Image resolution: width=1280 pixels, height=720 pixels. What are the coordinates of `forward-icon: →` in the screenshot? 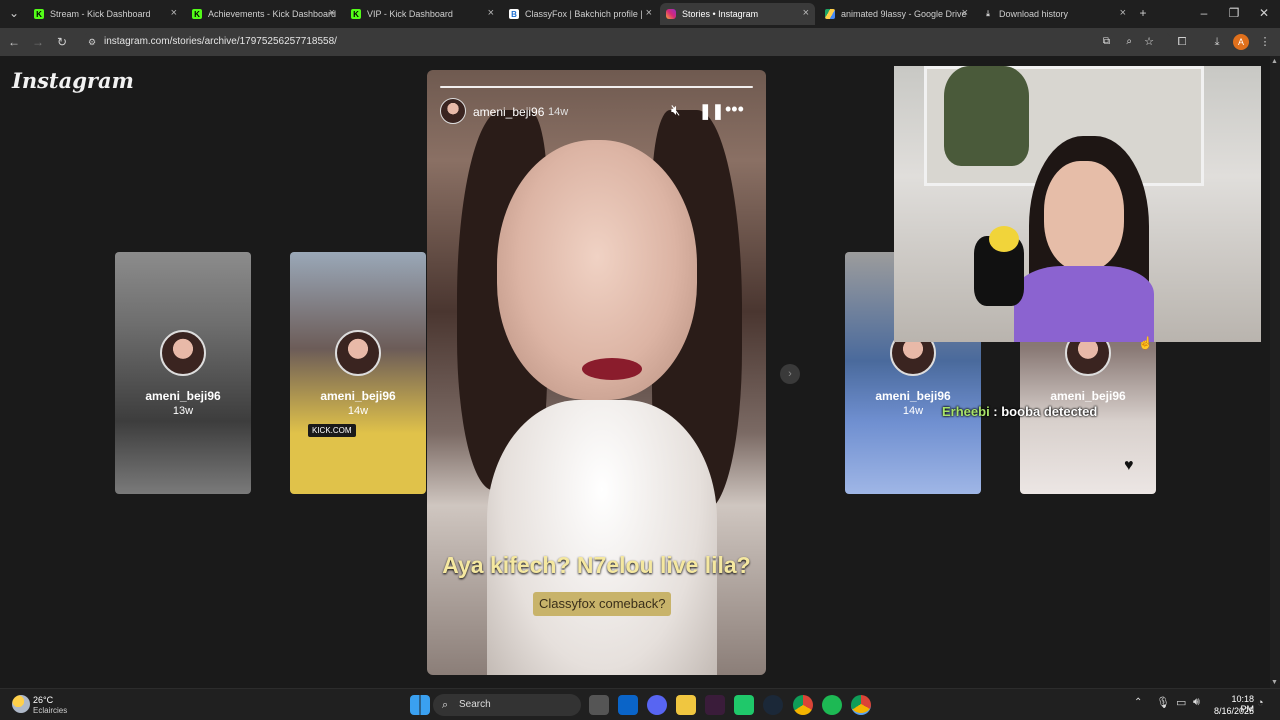 It's located at (38, 42).